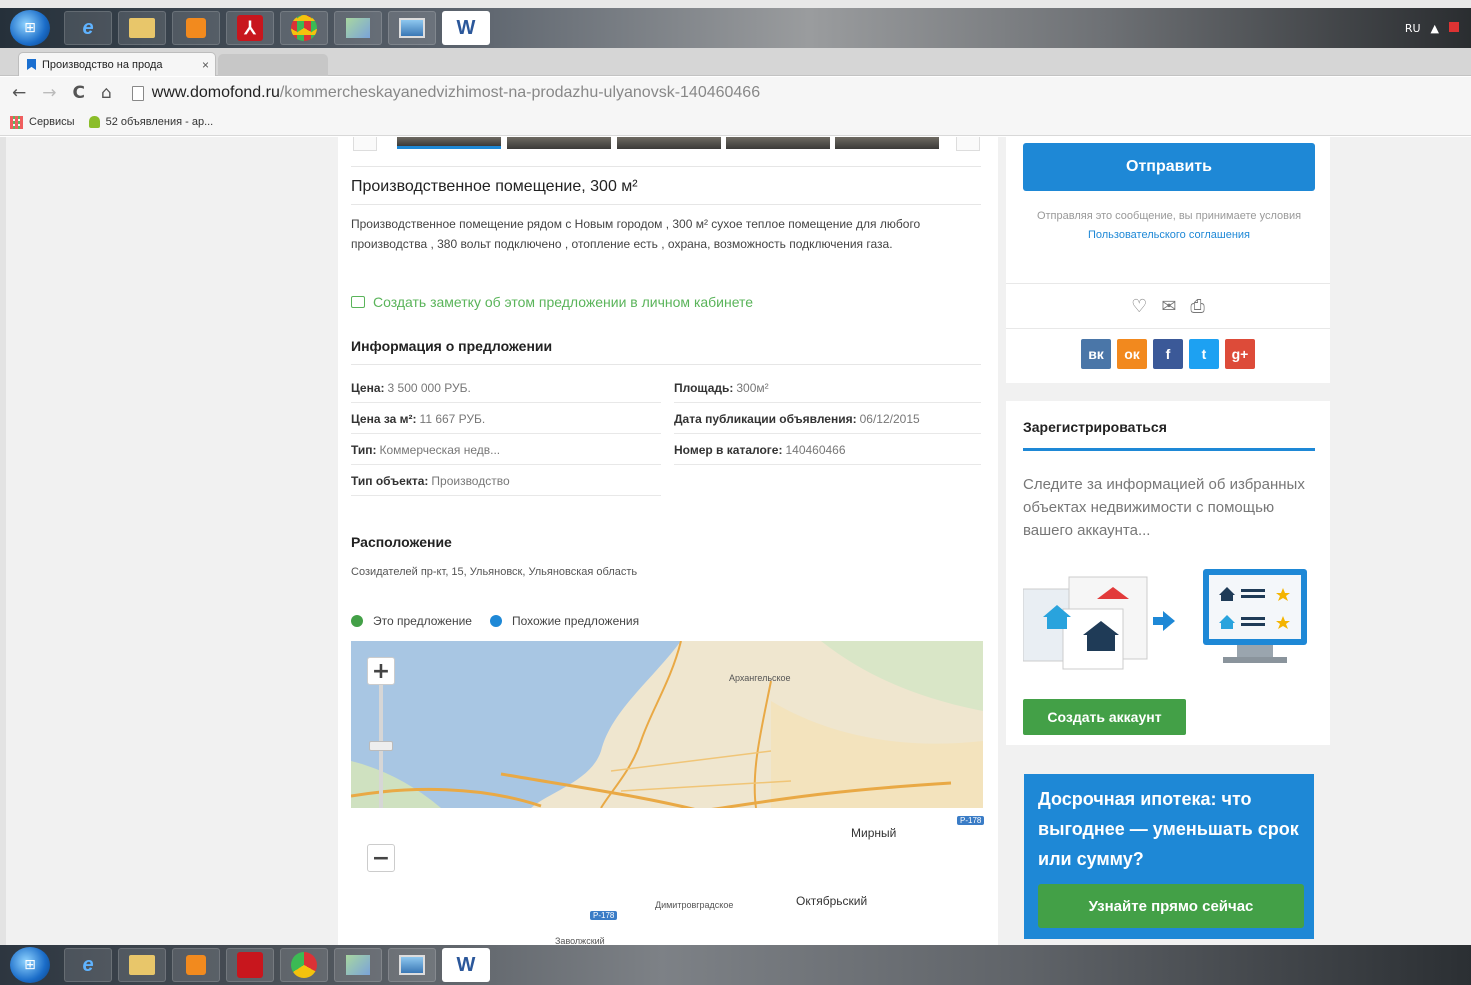 The width and height of the screenshot is (1471, 985). What do you see at coordinates (429, 387) in the screenshot?
I see `info-value: 3 500 000 РУБ.` at bounding box center [429, 387].